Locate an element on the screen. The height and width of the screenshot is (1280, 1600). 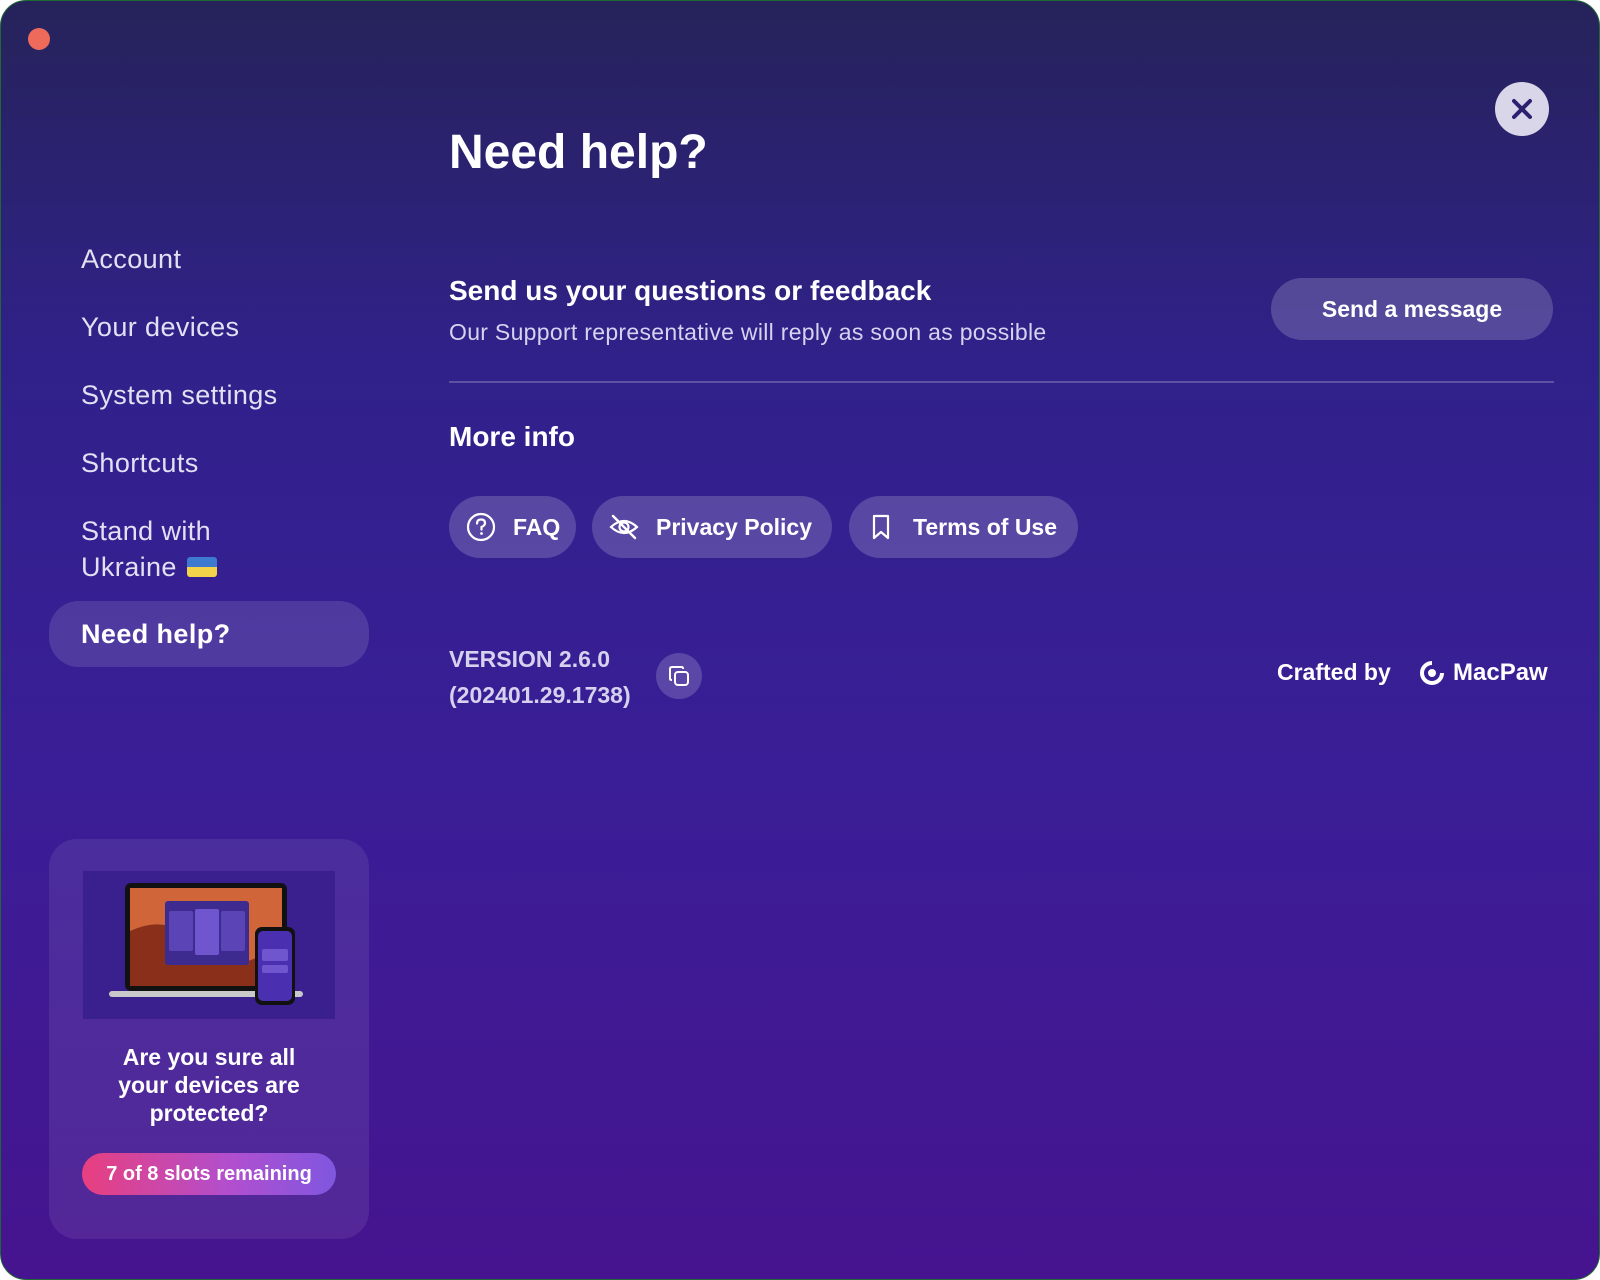
macpaw-brand: MacPaw is located at coordinates (1500, 672).